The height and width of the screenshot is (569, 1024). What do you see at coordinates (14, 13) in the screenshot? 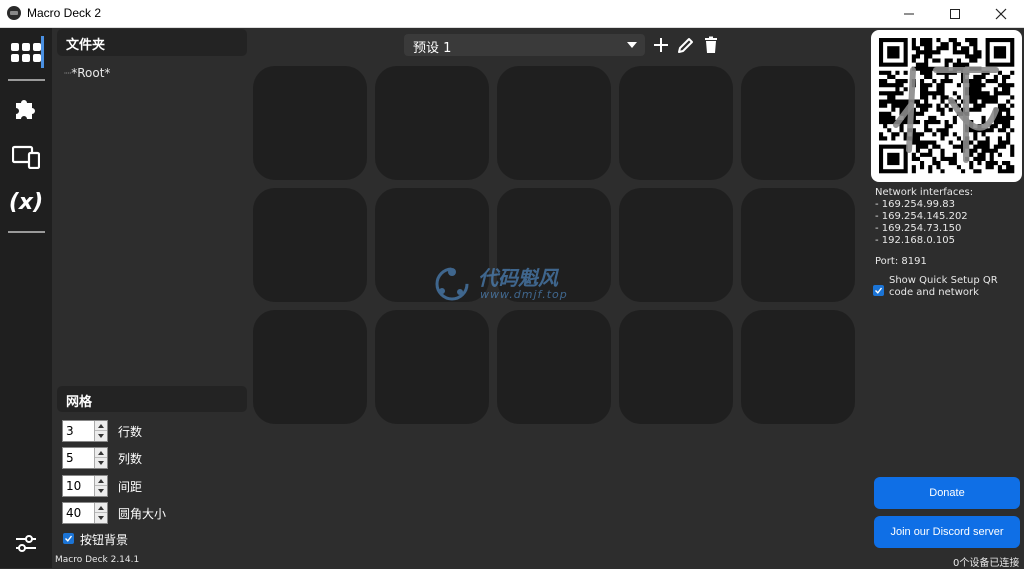
I see `app-logo-icon` at bounding box center [14, 13].